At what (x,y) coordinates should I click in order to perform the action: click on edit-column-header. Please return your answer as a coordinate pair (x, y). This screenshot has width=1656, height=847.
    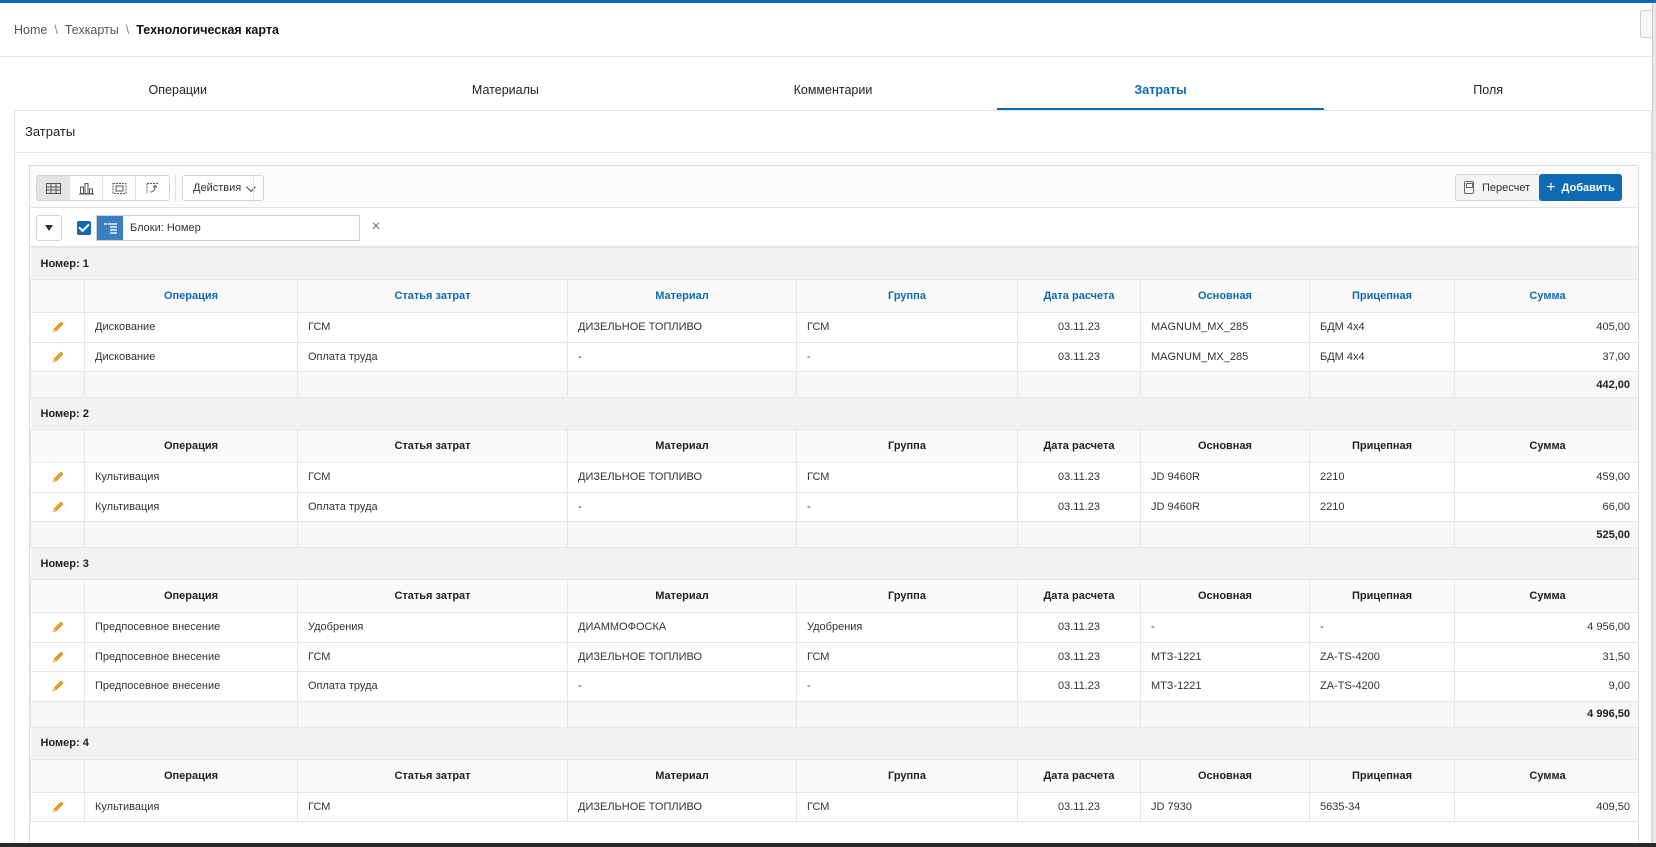
    Looking at the image, I should click on (57, 775).